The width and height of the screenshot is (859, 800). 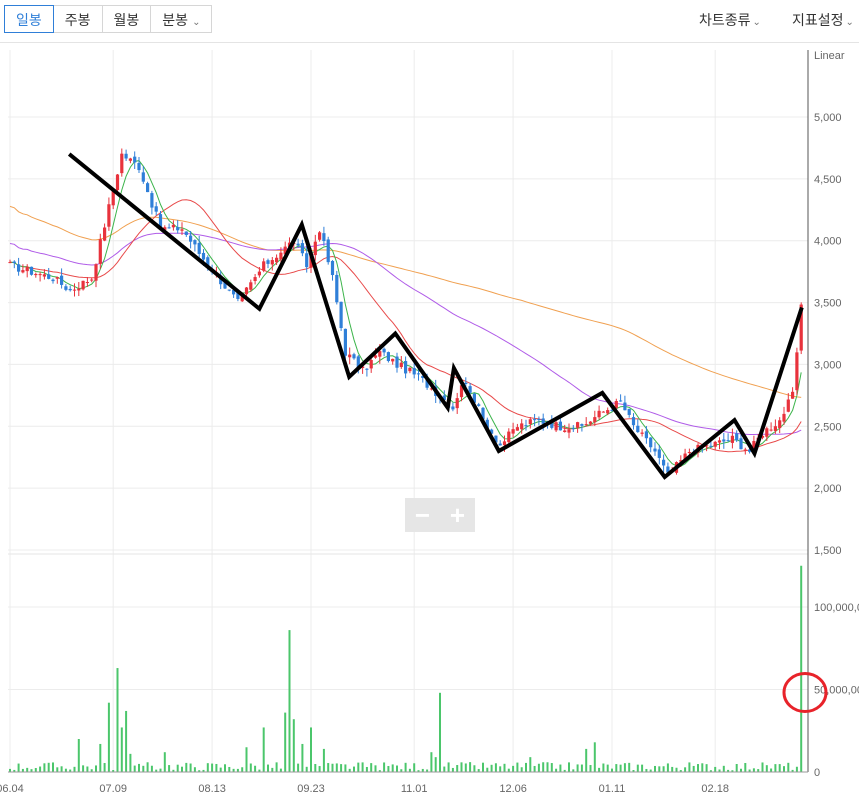 I want to click on date-tick-label: 07.09, so click(x=113, y=789).